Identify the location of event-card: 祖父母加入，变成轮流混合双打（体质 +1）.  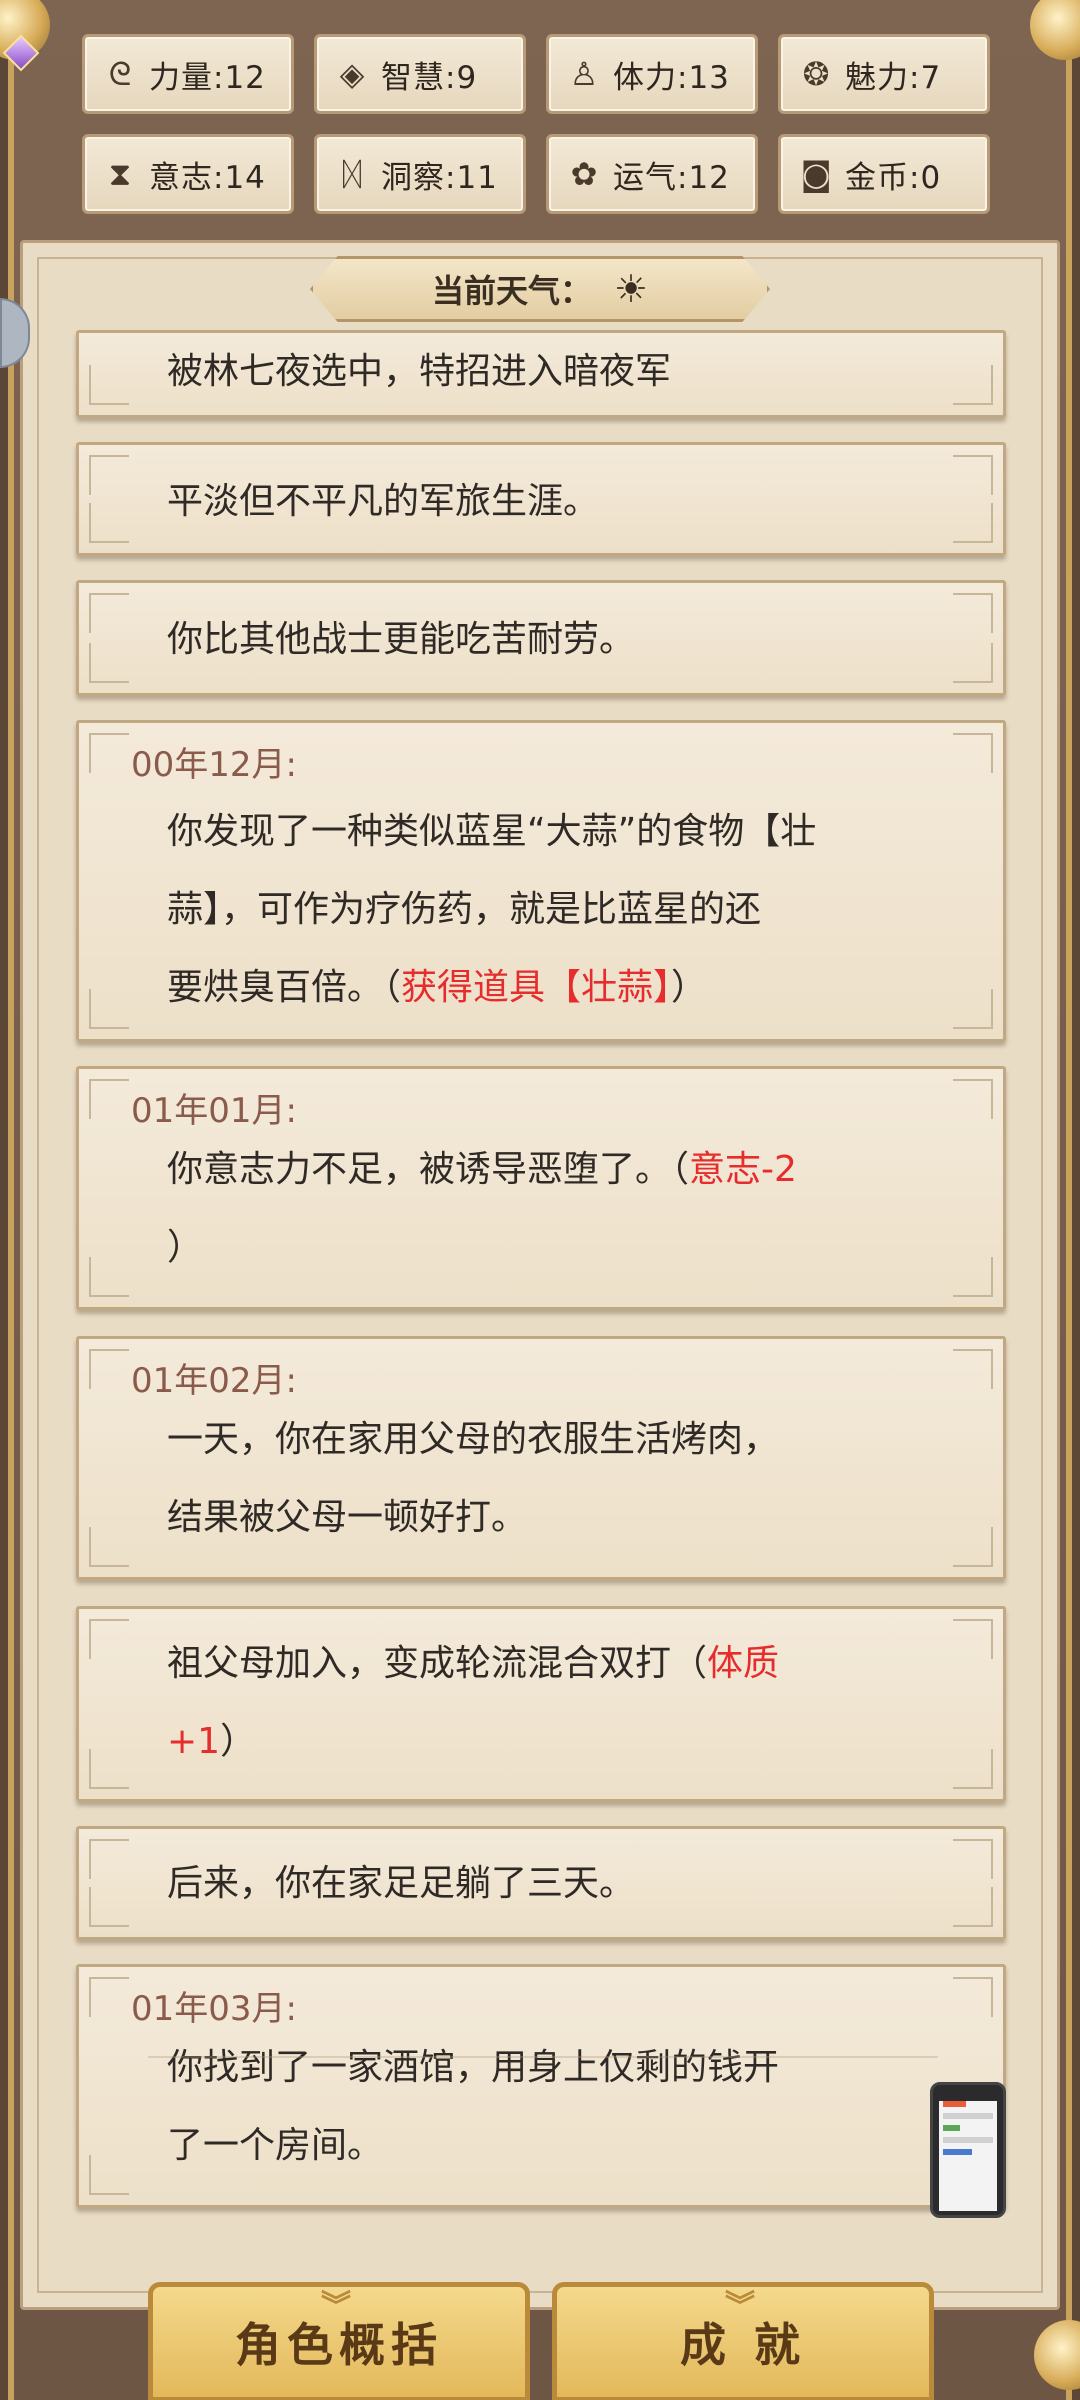
(541, 1704).